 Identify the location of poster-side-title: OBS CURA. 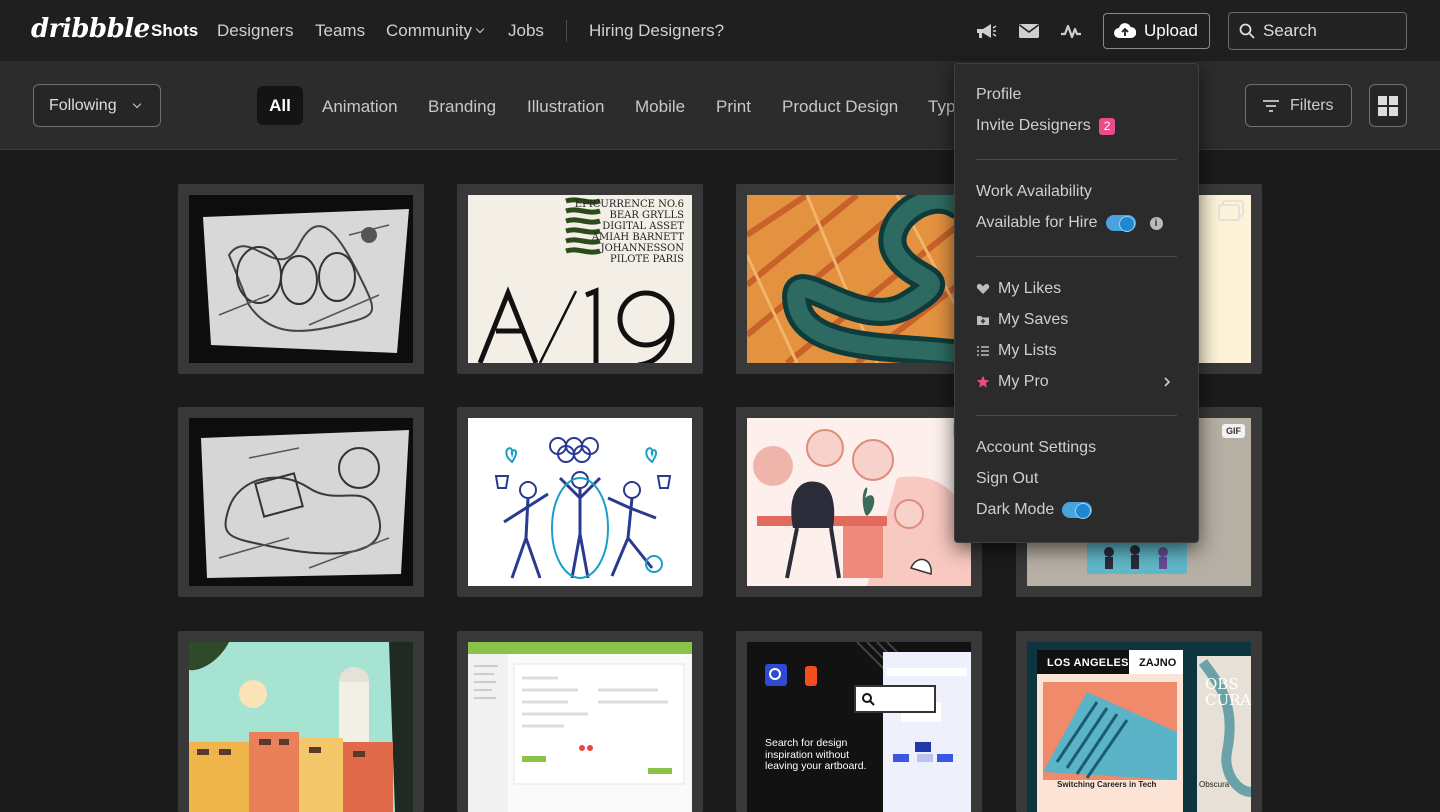
(1228, 692).